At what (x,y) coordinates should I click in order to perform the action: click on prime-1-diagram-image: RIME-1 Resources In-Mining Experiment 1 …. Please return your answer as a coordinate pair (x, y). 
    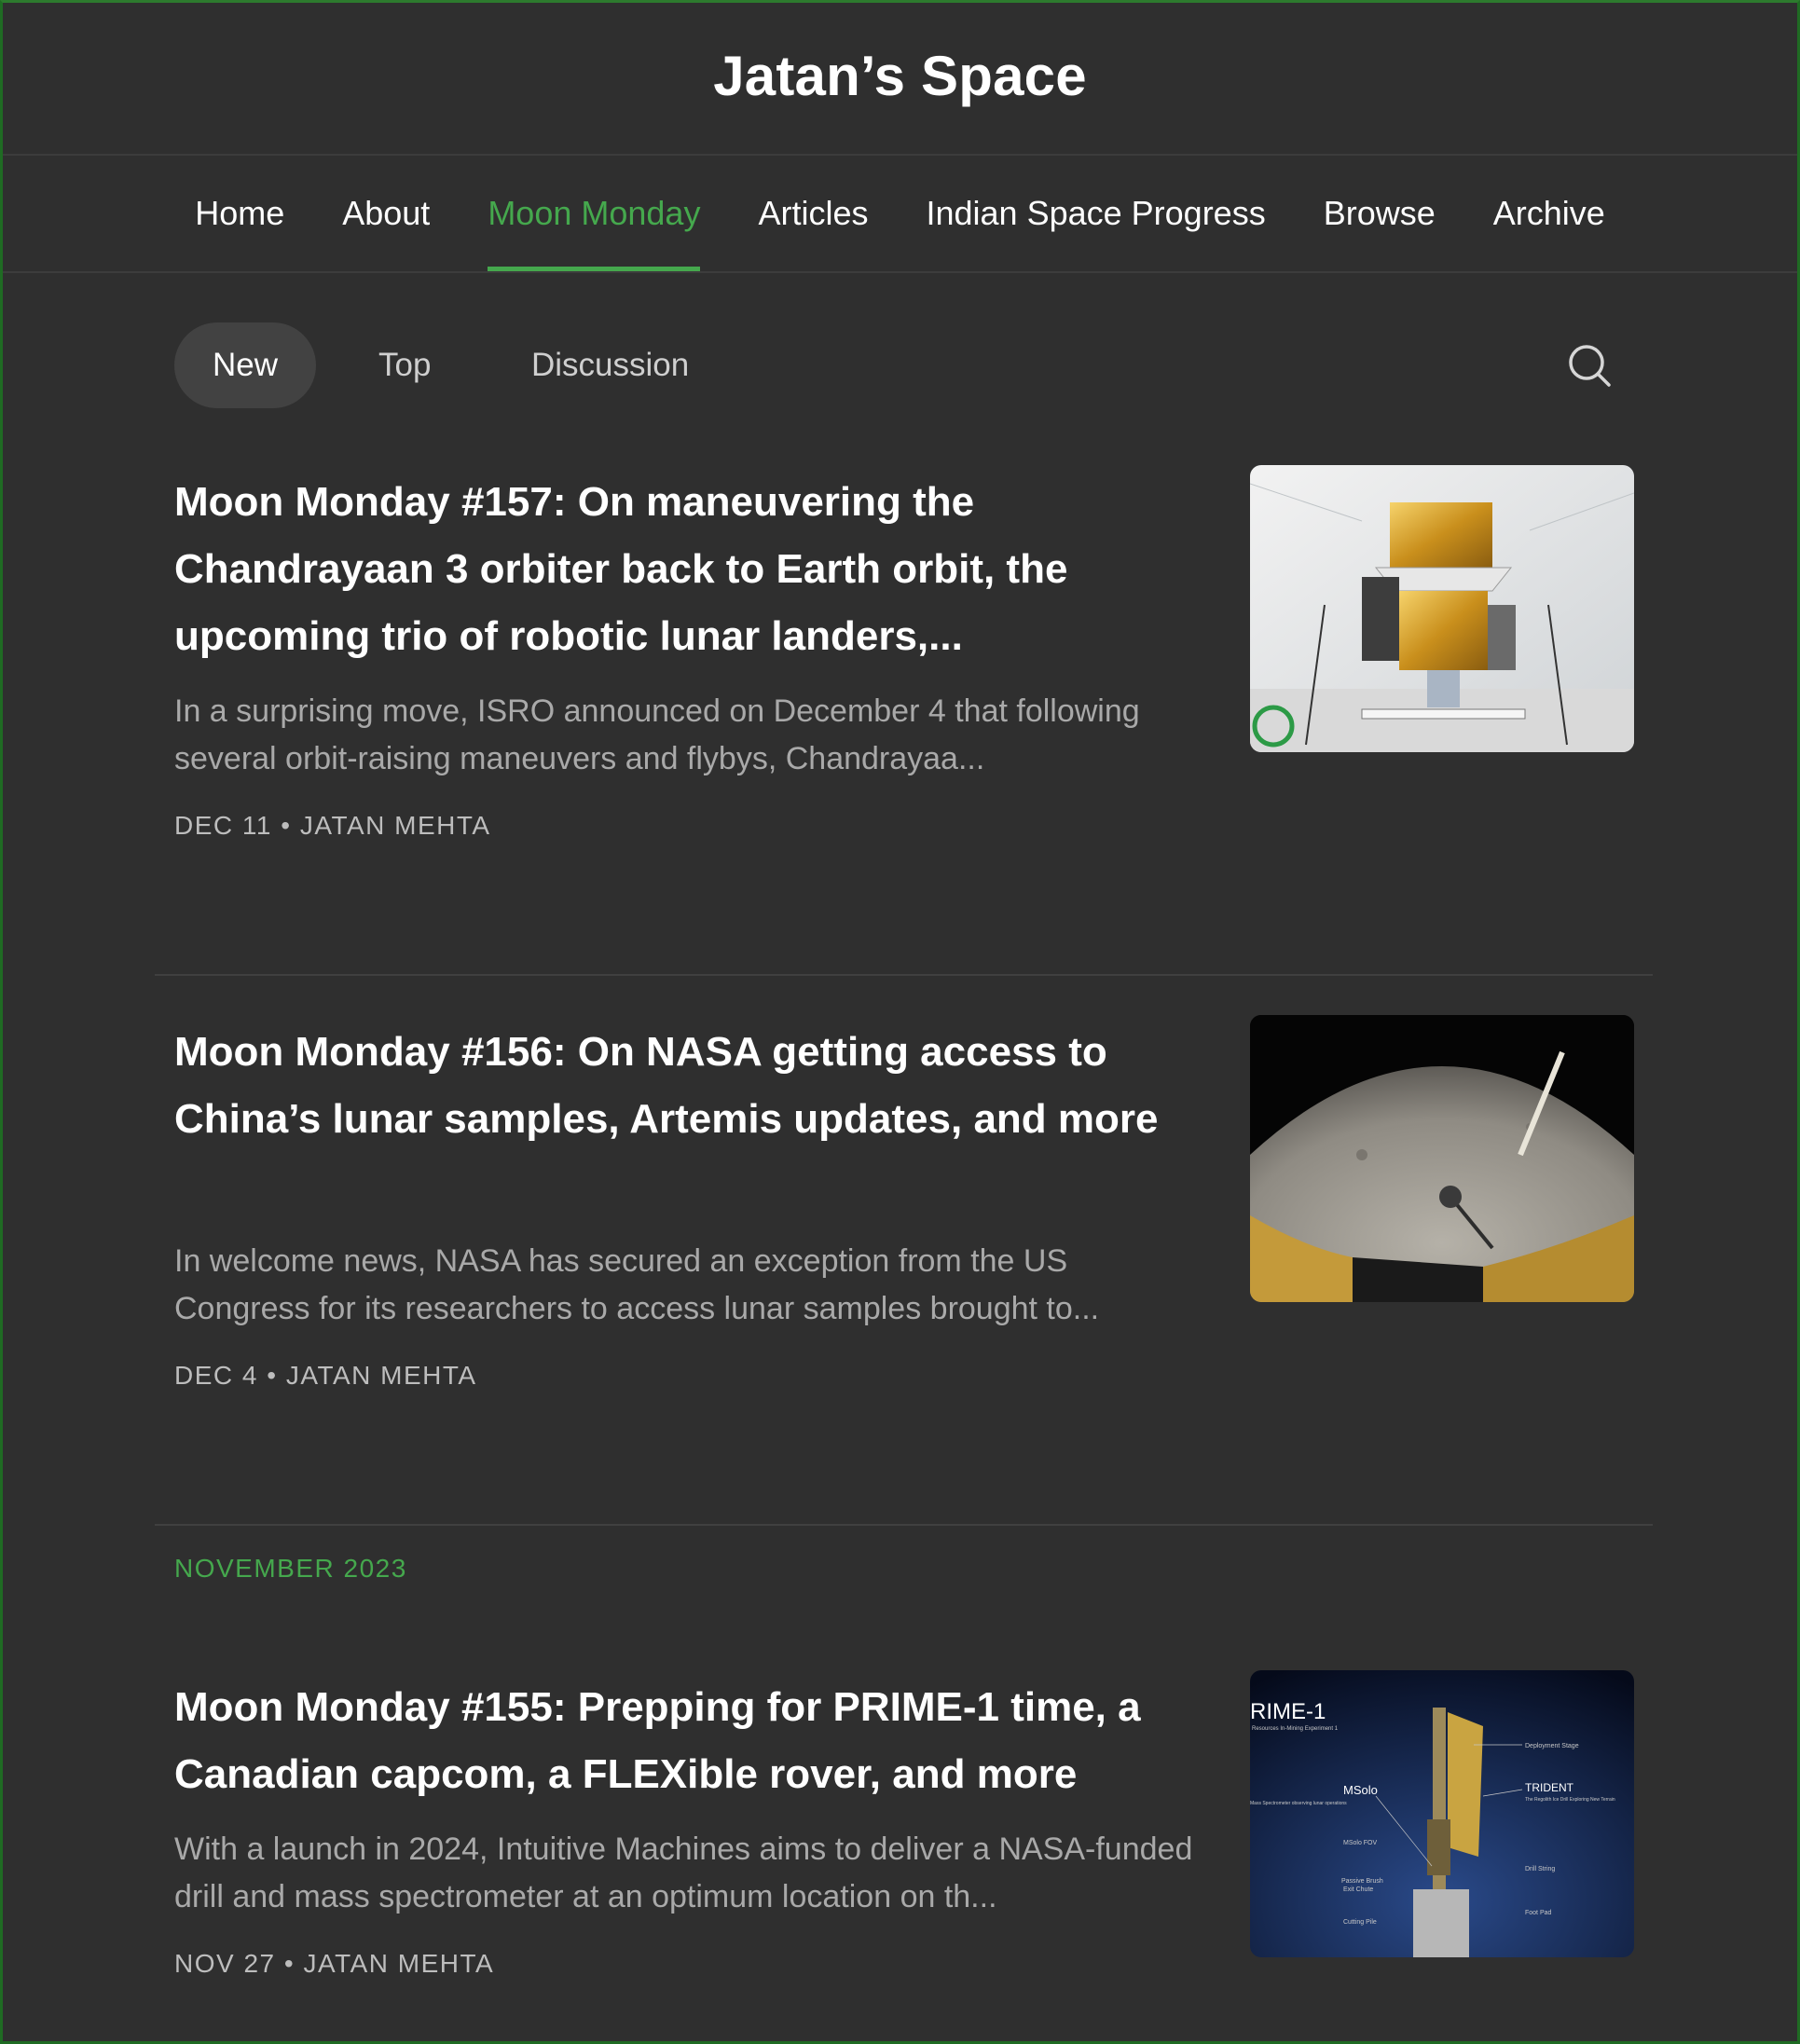
    Looking at the image, I should click on (1442, 1813).